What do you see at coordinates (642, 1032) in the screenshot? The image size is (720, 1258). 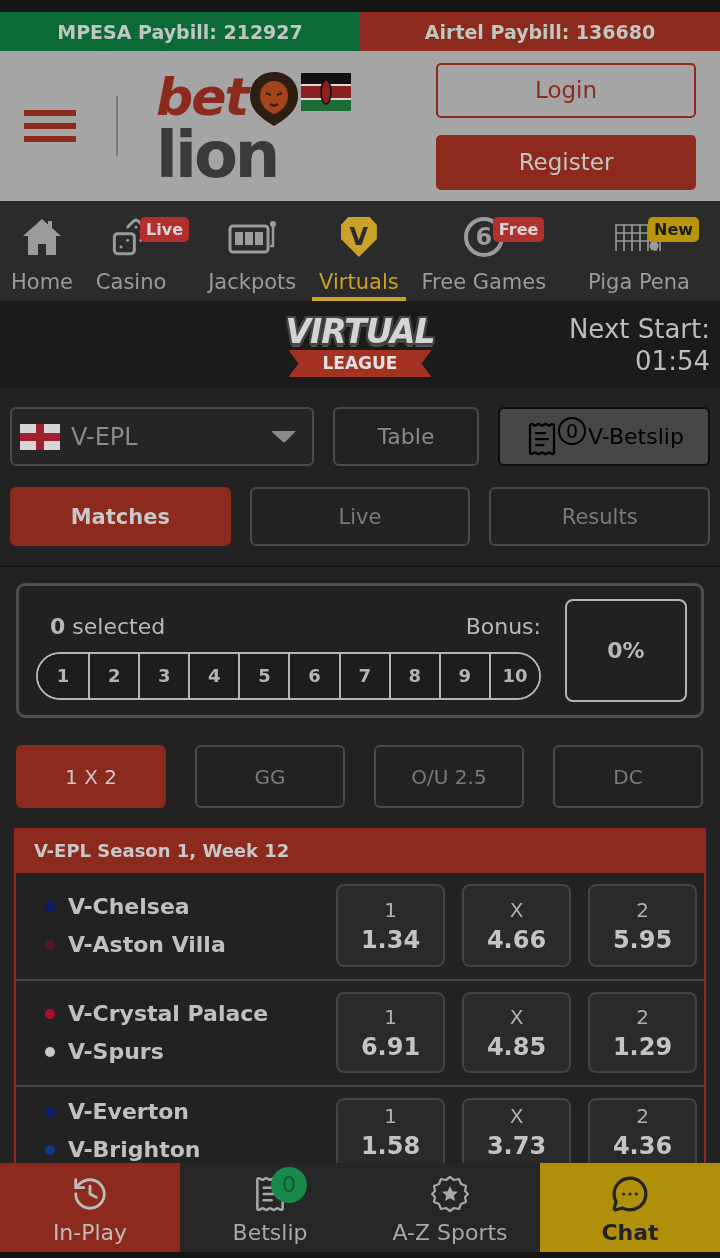 I see `odds-button: 2 1.29` at bounding box center [642, 1032].